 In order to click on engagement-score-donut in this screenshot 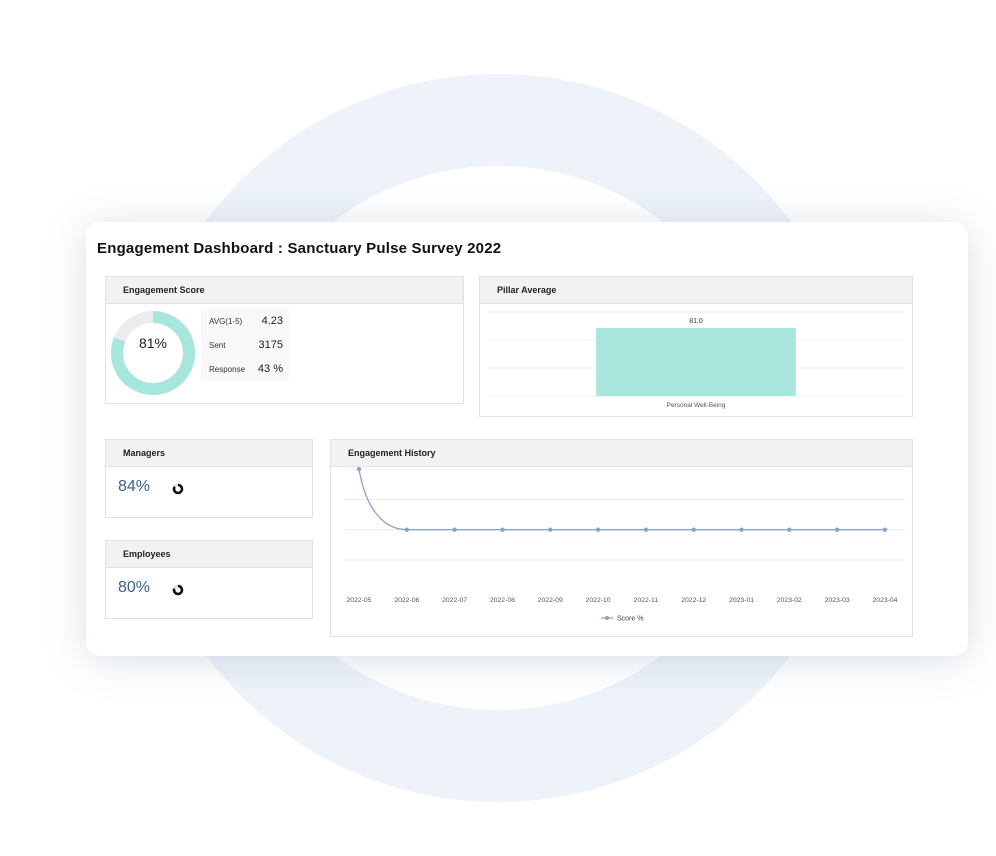, I will do `click(153, 353)`.